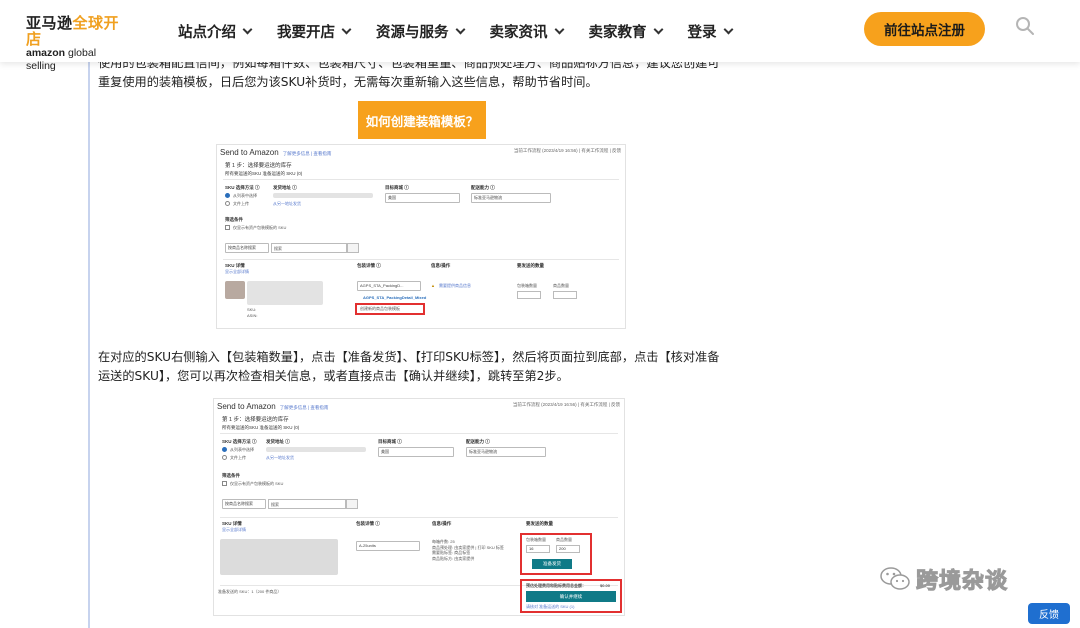 This screenshot has width=1080, height=628. Describe the element at coordinates (394, 297) in the screenshot. I see `shot1-pack-dropdown-item: AGPS_STA_PackingDetail_Mixed` at that location.